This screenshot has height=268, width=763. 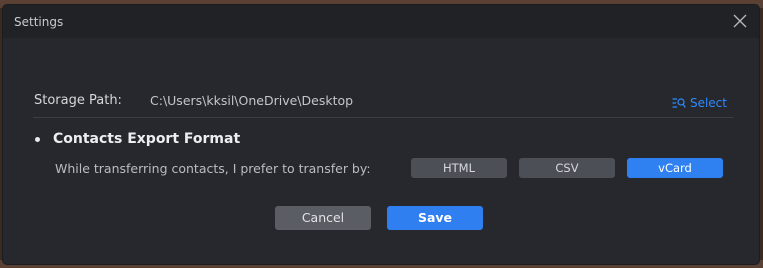 I want to click on close-icon, so click(x=740, y=21).